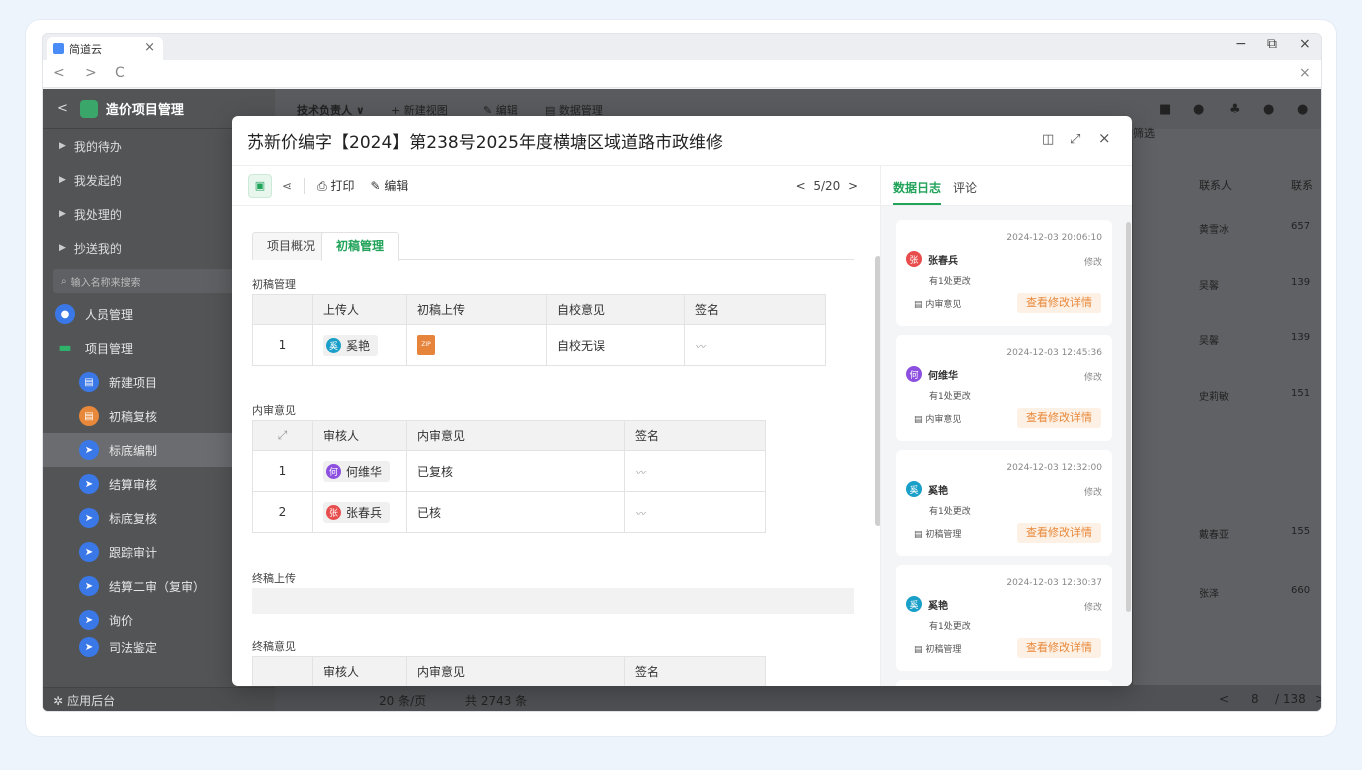 This screenshot has width=1362, height=770. What do you see at coordinates (1165, 109) in the screenshot?
I see `app-icon: ■` at bounding box center [1165, 109].